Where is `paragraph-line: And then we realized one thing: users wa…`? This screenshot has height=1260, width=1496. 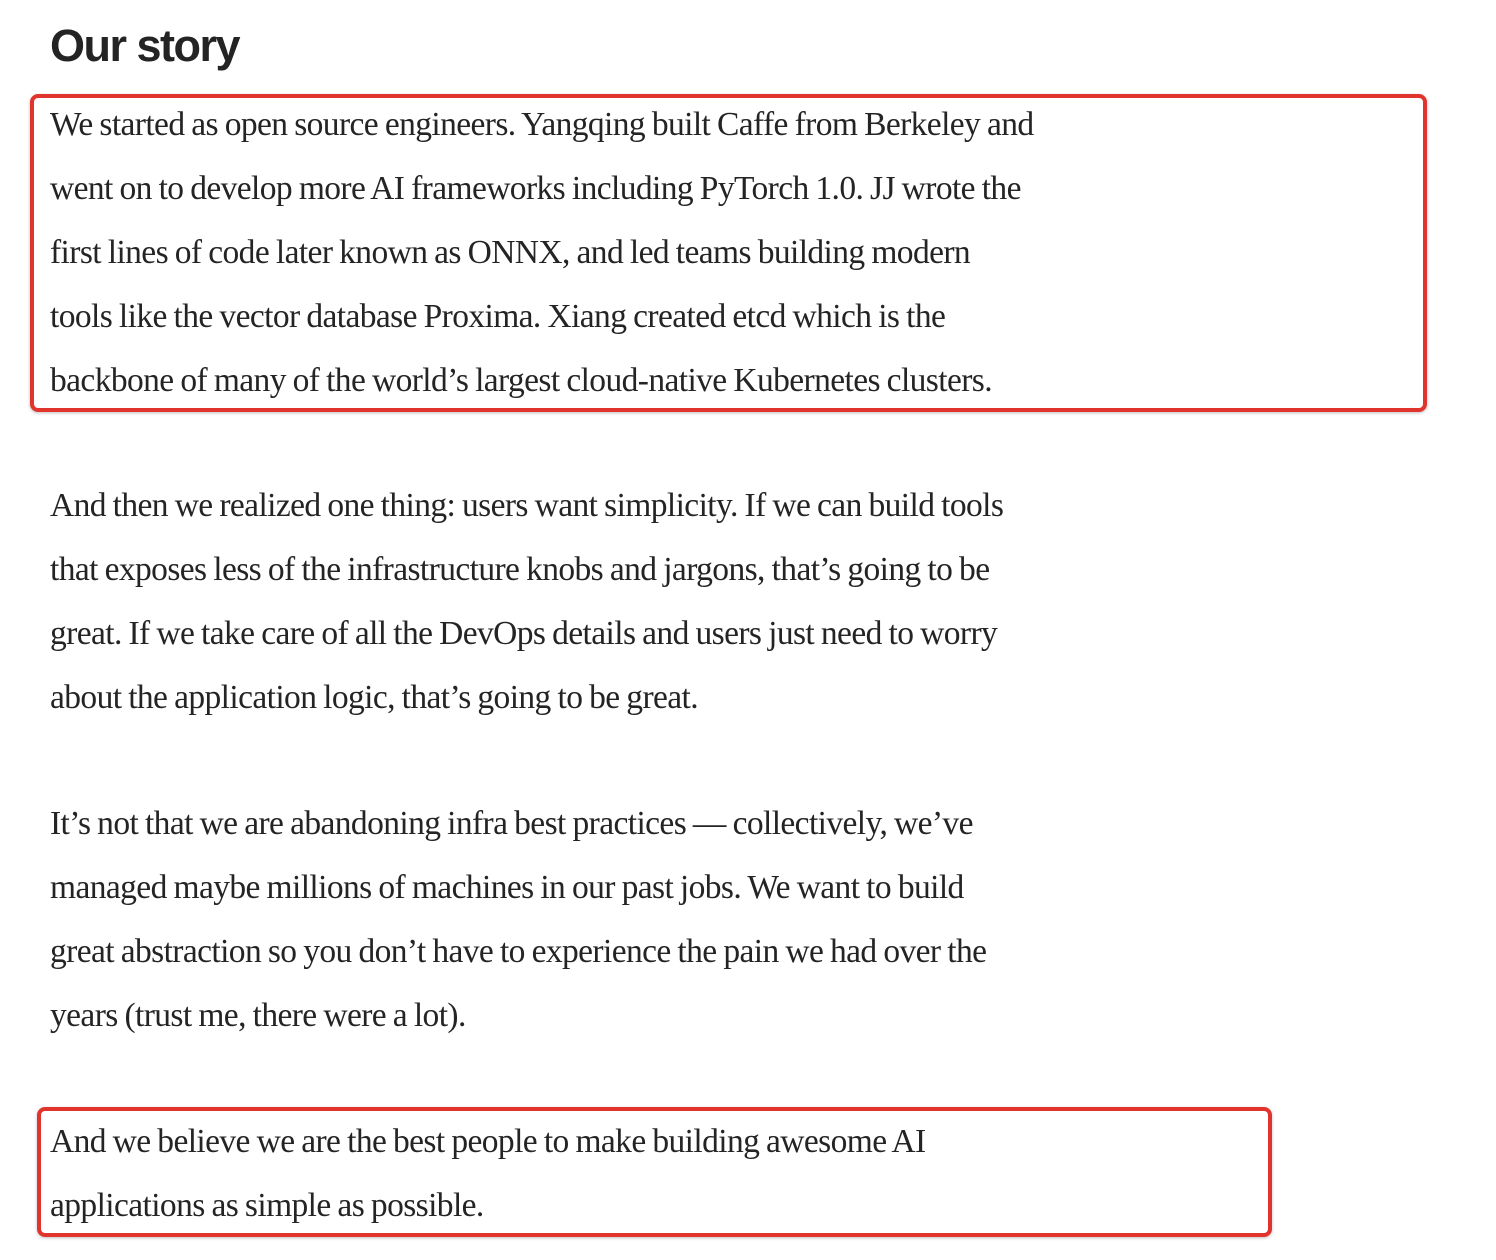 paragraph-line: And then we realized one thing: users wa… is located at coordinates (527, 505).